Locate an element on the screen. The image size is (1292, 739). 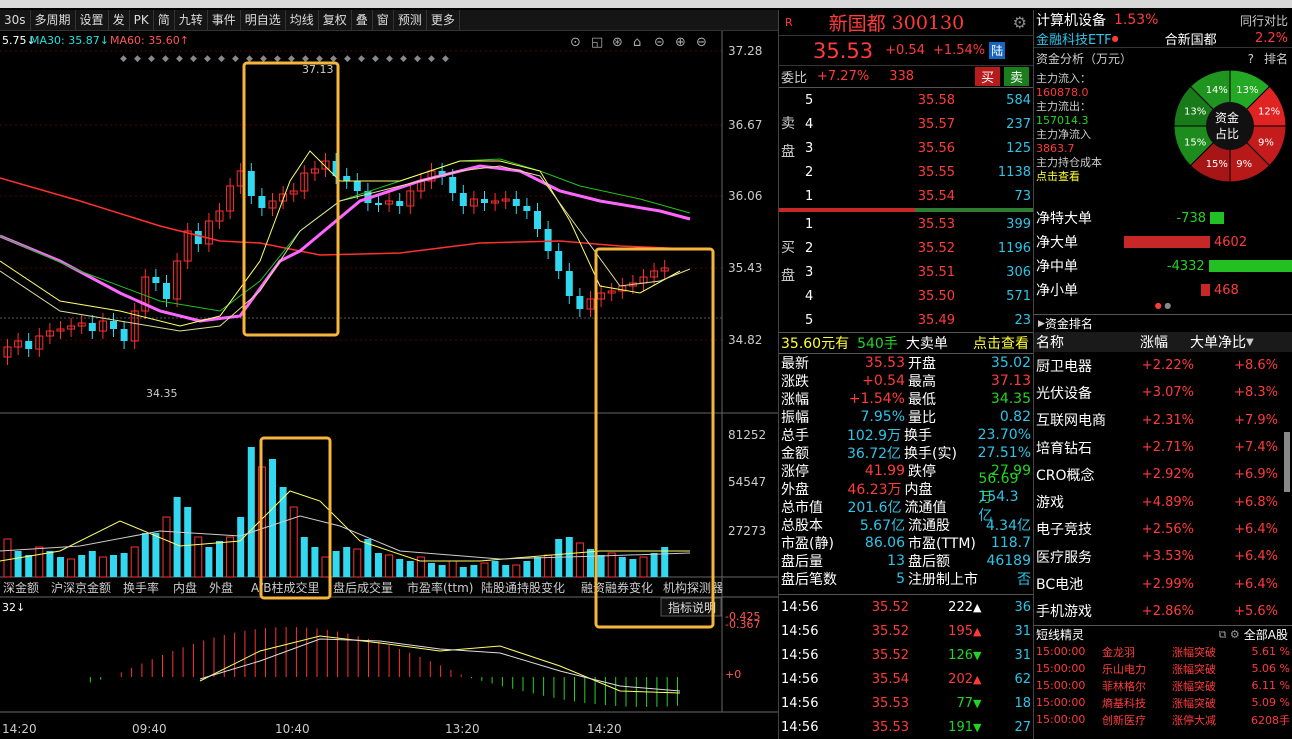
top-menu-strip is located at coordinates (646, 4).